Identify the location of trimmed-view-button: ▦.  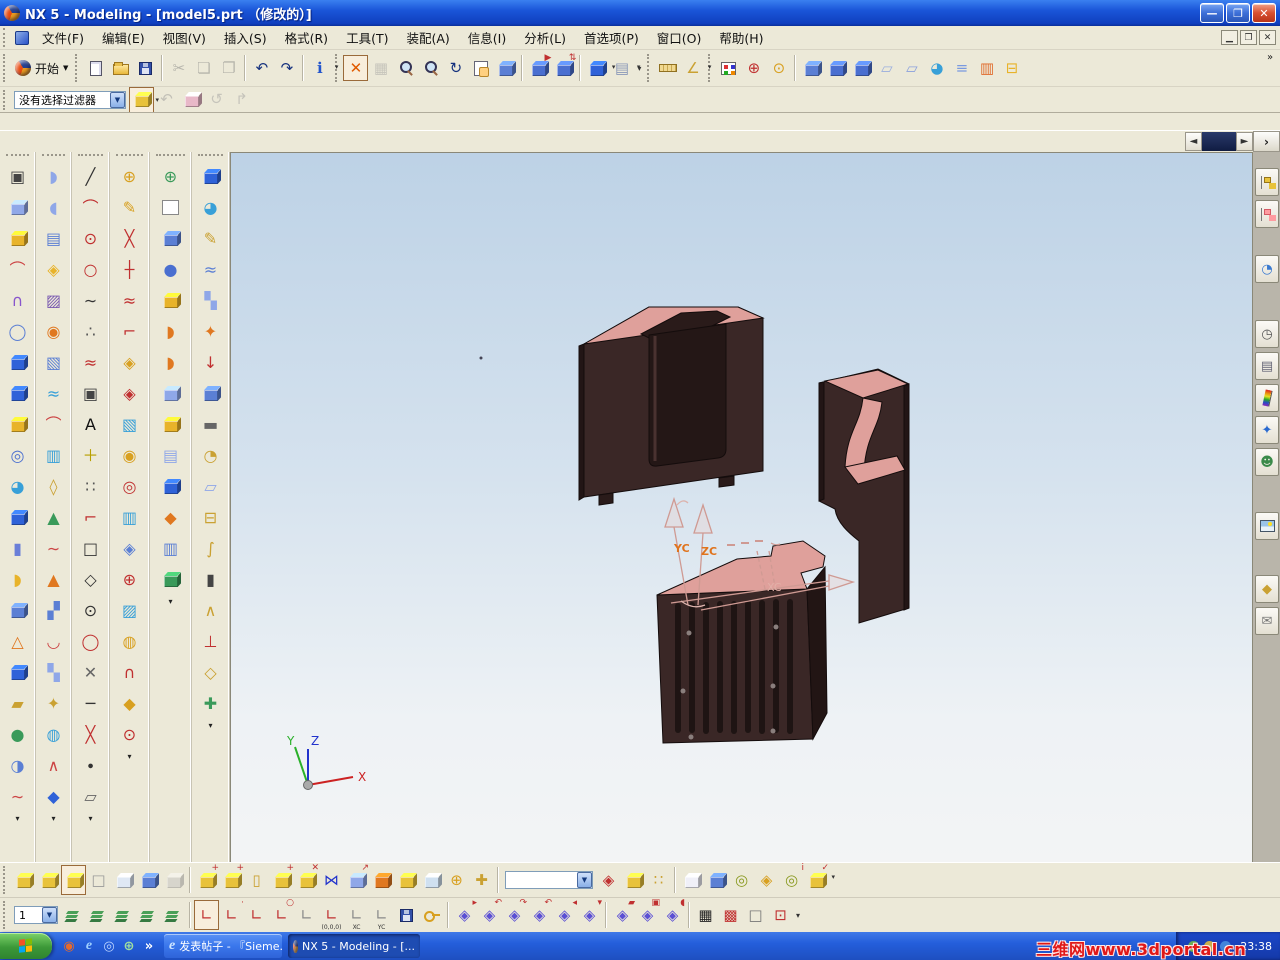
(380, 68).